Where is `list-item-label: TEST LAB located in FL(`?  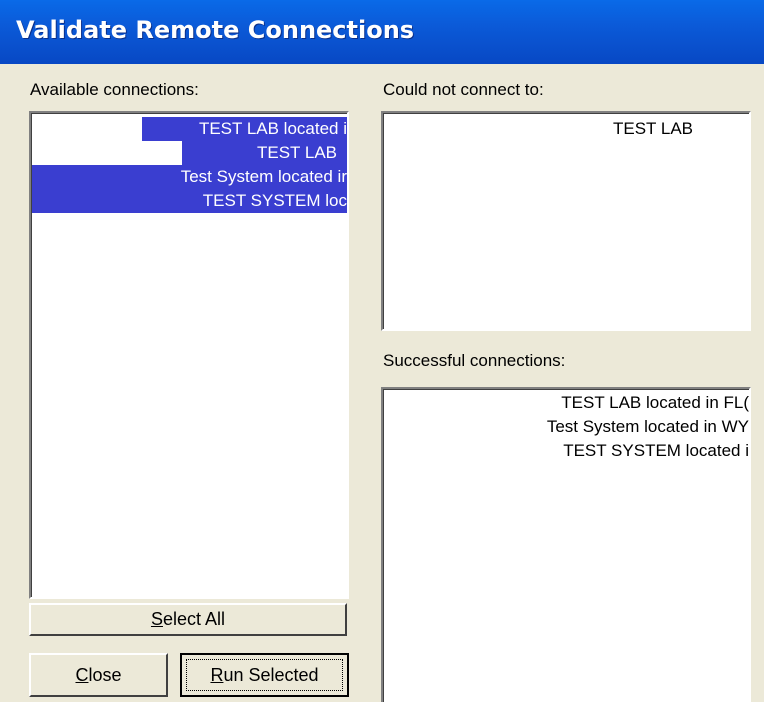
list-item-label: TEST LAB located in FL( is located at coordinates (655, 402).